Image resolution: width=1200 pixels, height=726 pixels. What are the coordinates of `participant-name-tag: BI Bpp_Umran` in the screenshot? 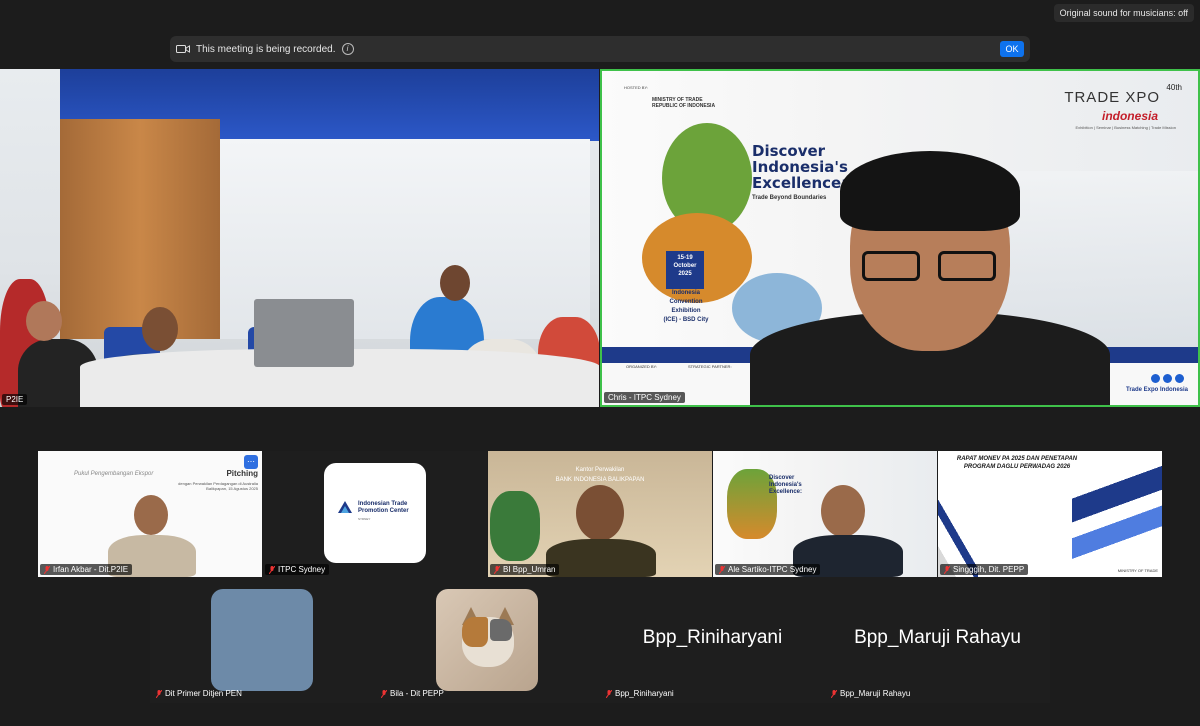 It's located at (525, 569).